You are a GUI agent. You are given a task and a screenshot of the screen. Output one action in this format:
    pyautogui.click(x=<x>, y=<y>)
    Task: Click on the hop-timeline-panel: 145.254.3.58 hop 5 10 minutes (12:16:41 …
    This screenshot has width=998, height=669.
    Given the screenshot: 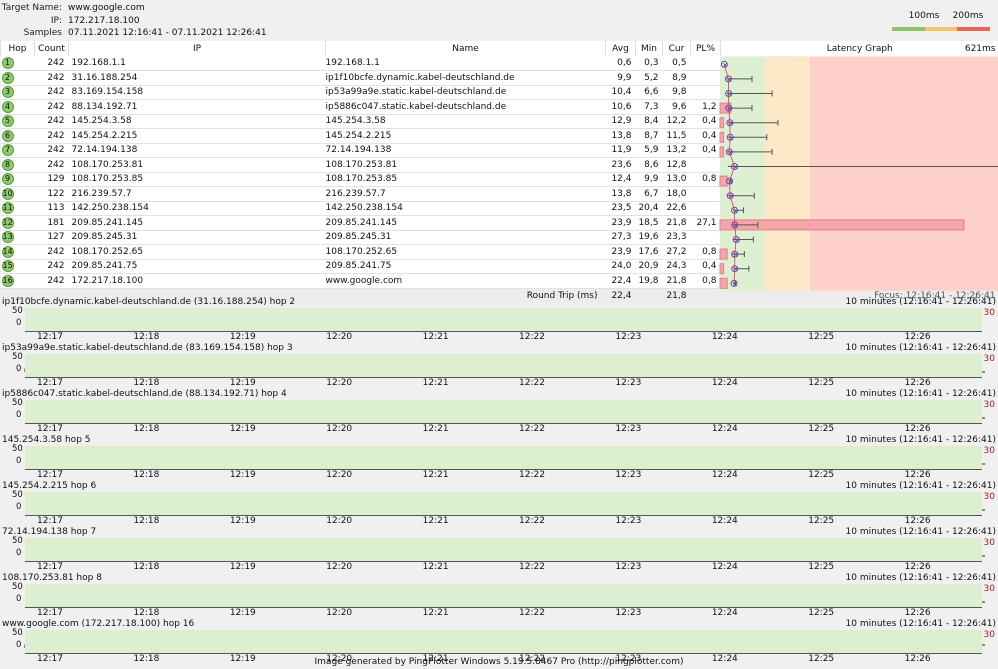 What is the action you would take?
    pyautogui.click(x=499, y=458)
    